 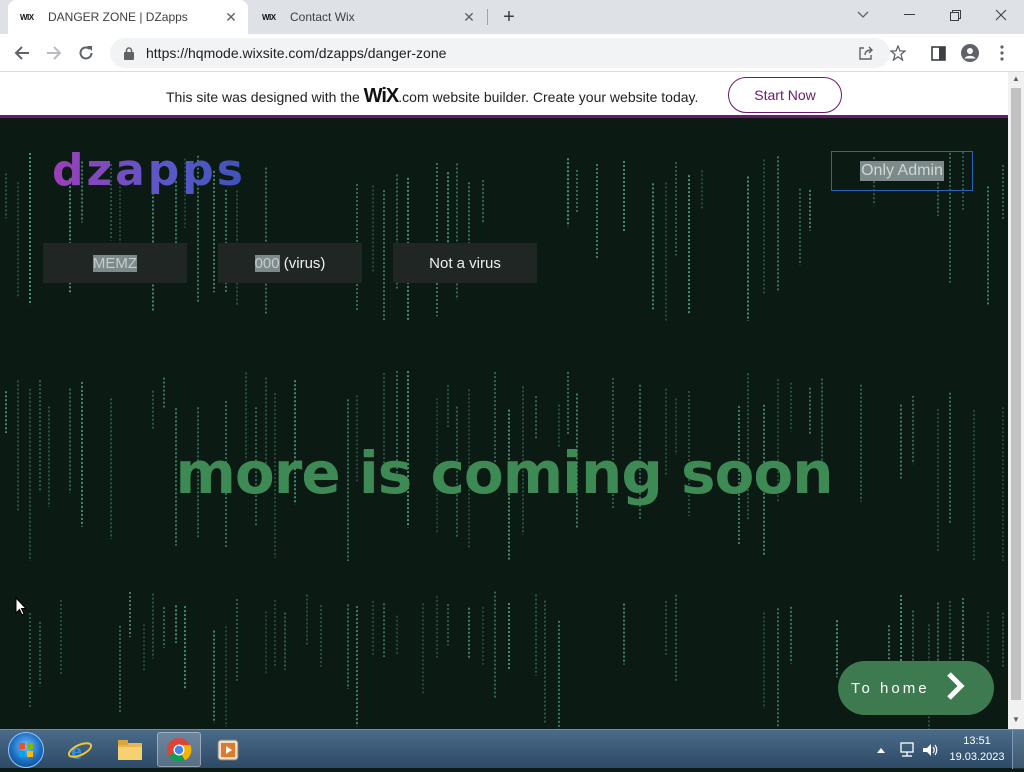 What do you see at coordinates (1016, 719) in the screenshot?
I see `scroll-down-icon: ▼` at bounding box center [1016, 719].